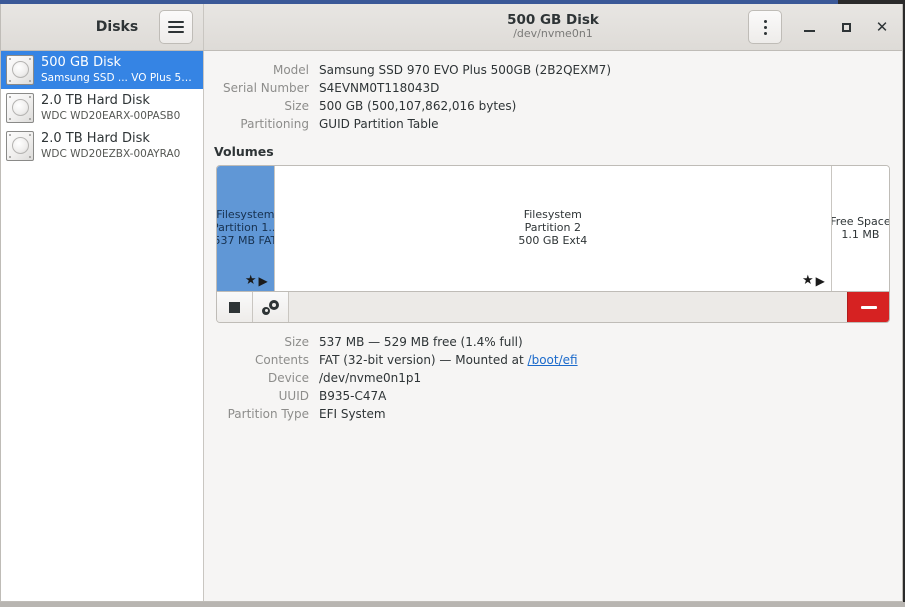 The width and height of the screenshot is (905, 607). I want to click on maximize-icon, so click(846, 27).